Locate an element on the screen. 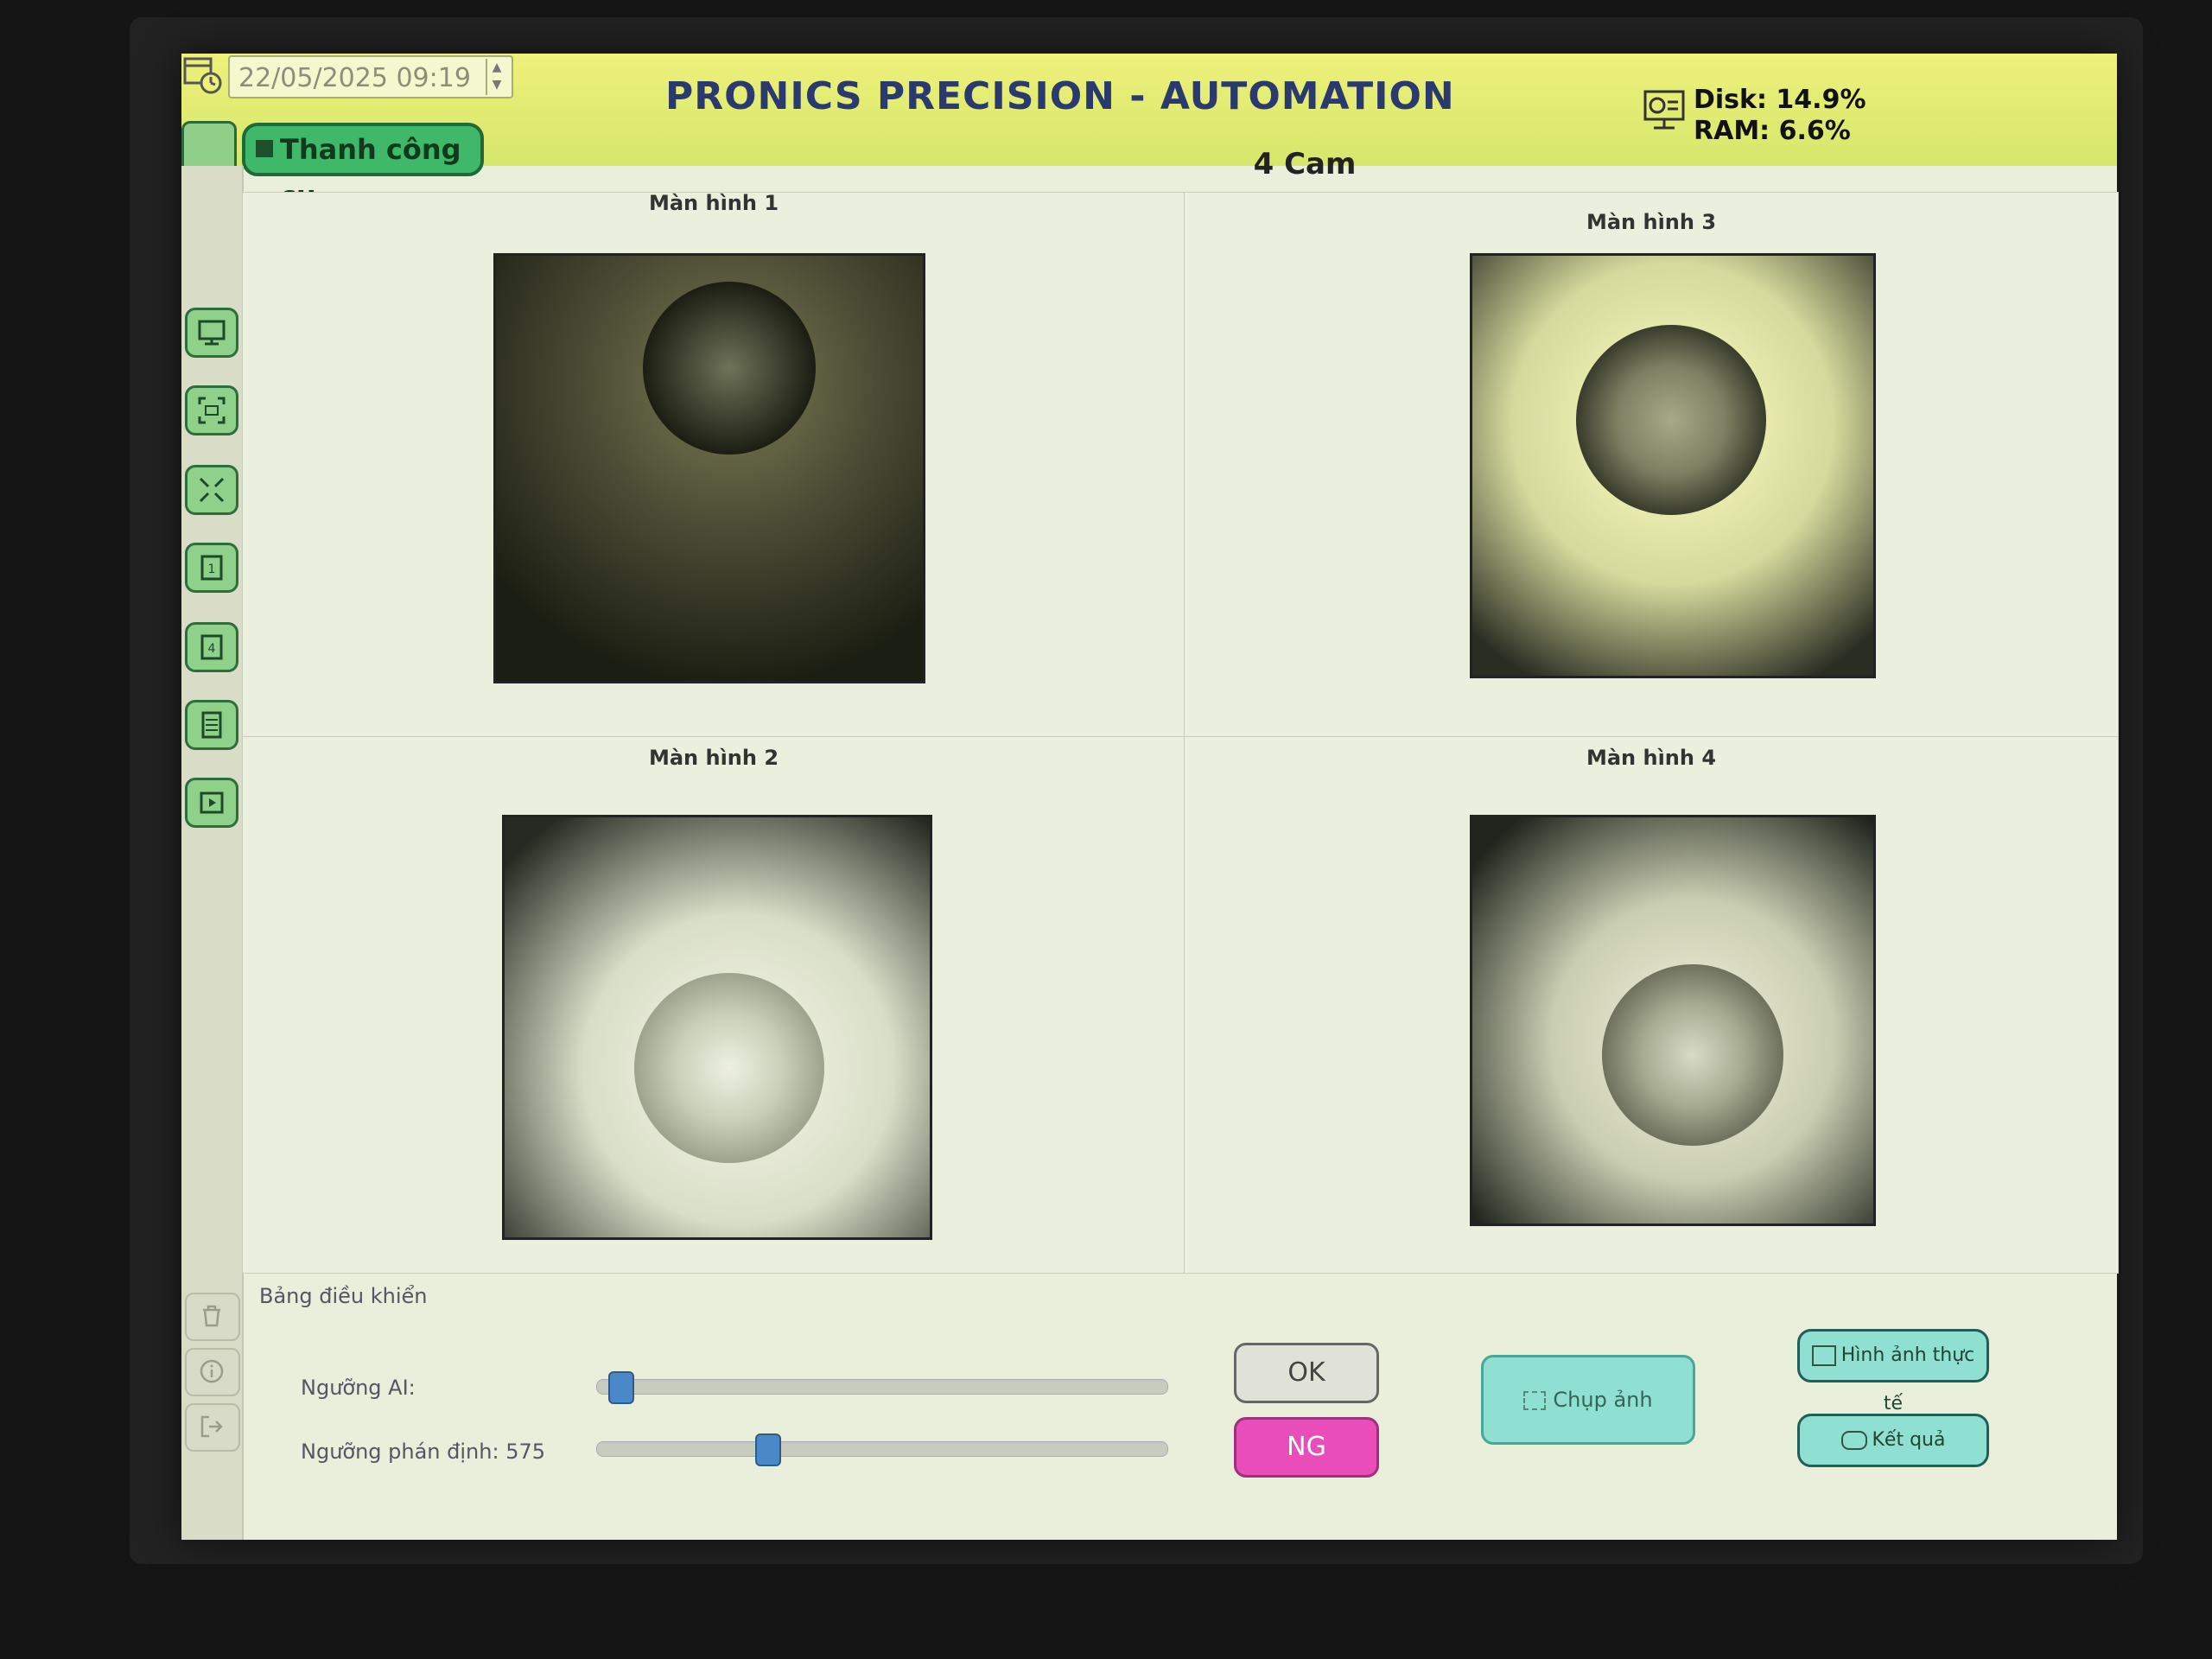 This screenshot has width=2212, height=1659. judge-threshold-slider-thumb is located at coordinates (767, 1449).